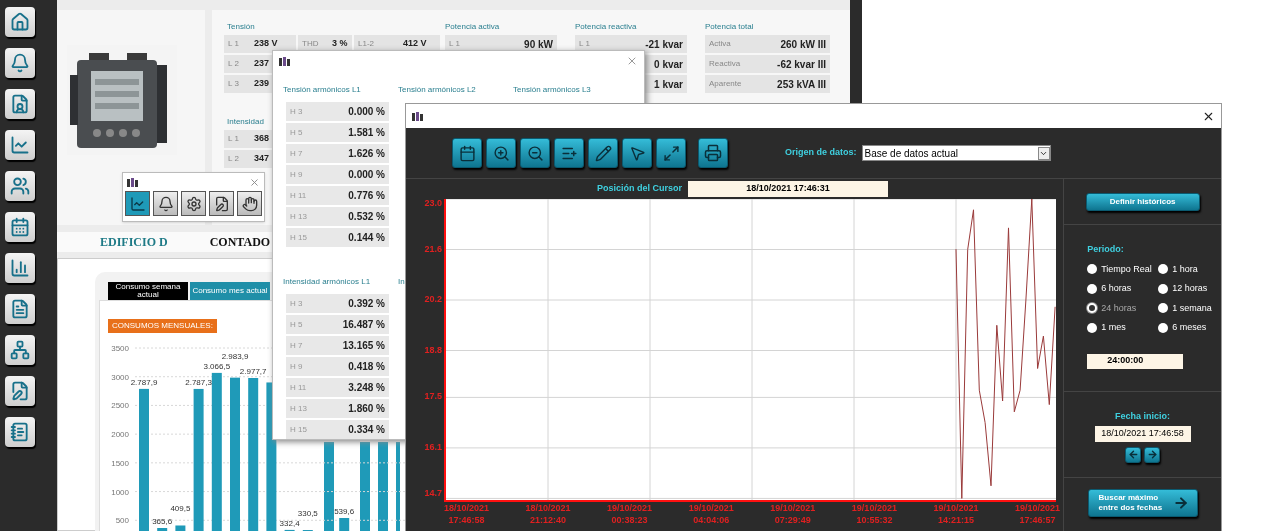  Describe the element at coordinates (1043, 153) in the screenshot. I see `dropdown-button` at that location.